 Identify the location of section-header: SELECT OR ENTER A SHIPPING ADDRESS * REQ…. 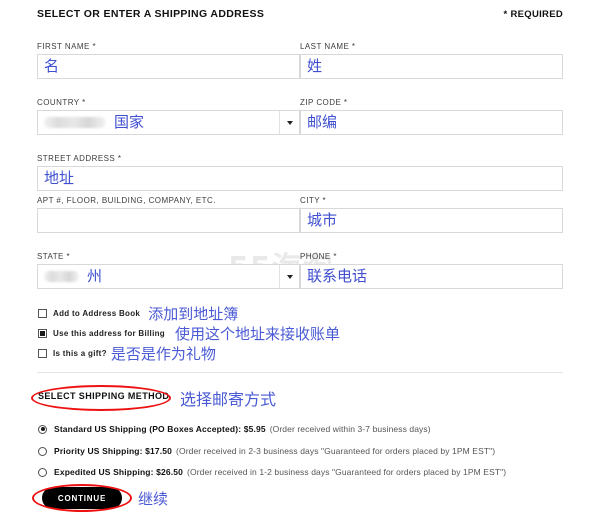
(300, 14).